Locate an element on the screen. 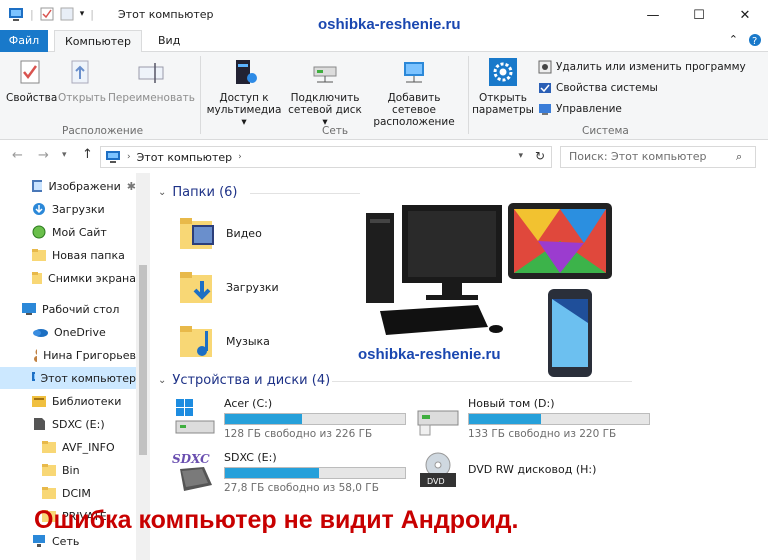 The width and height of the screenshot is (768, 560). map-drive-button: Подключить сетевой диск ▾ is located at coordinates (325, 93).